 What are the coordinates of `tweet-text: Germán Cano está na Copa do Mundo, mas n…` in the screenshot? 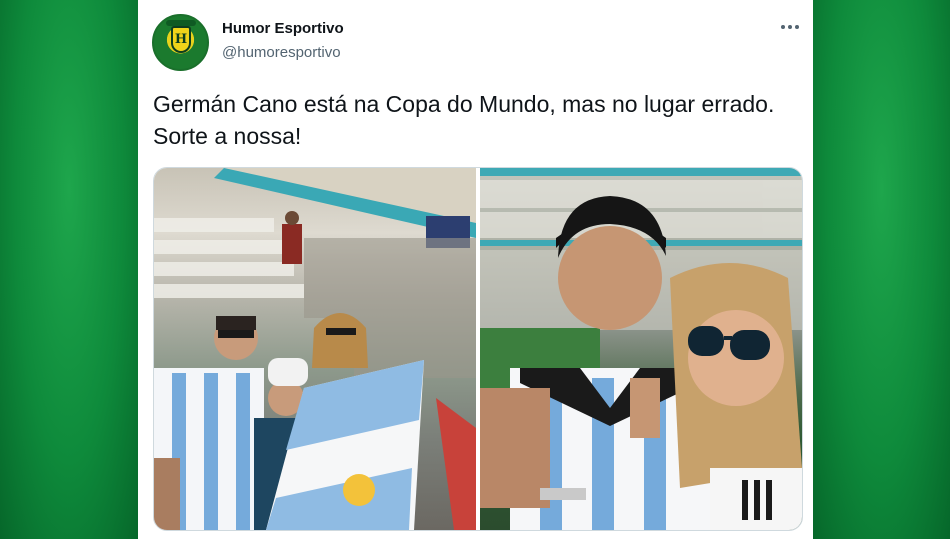 It's located at (464, 120).